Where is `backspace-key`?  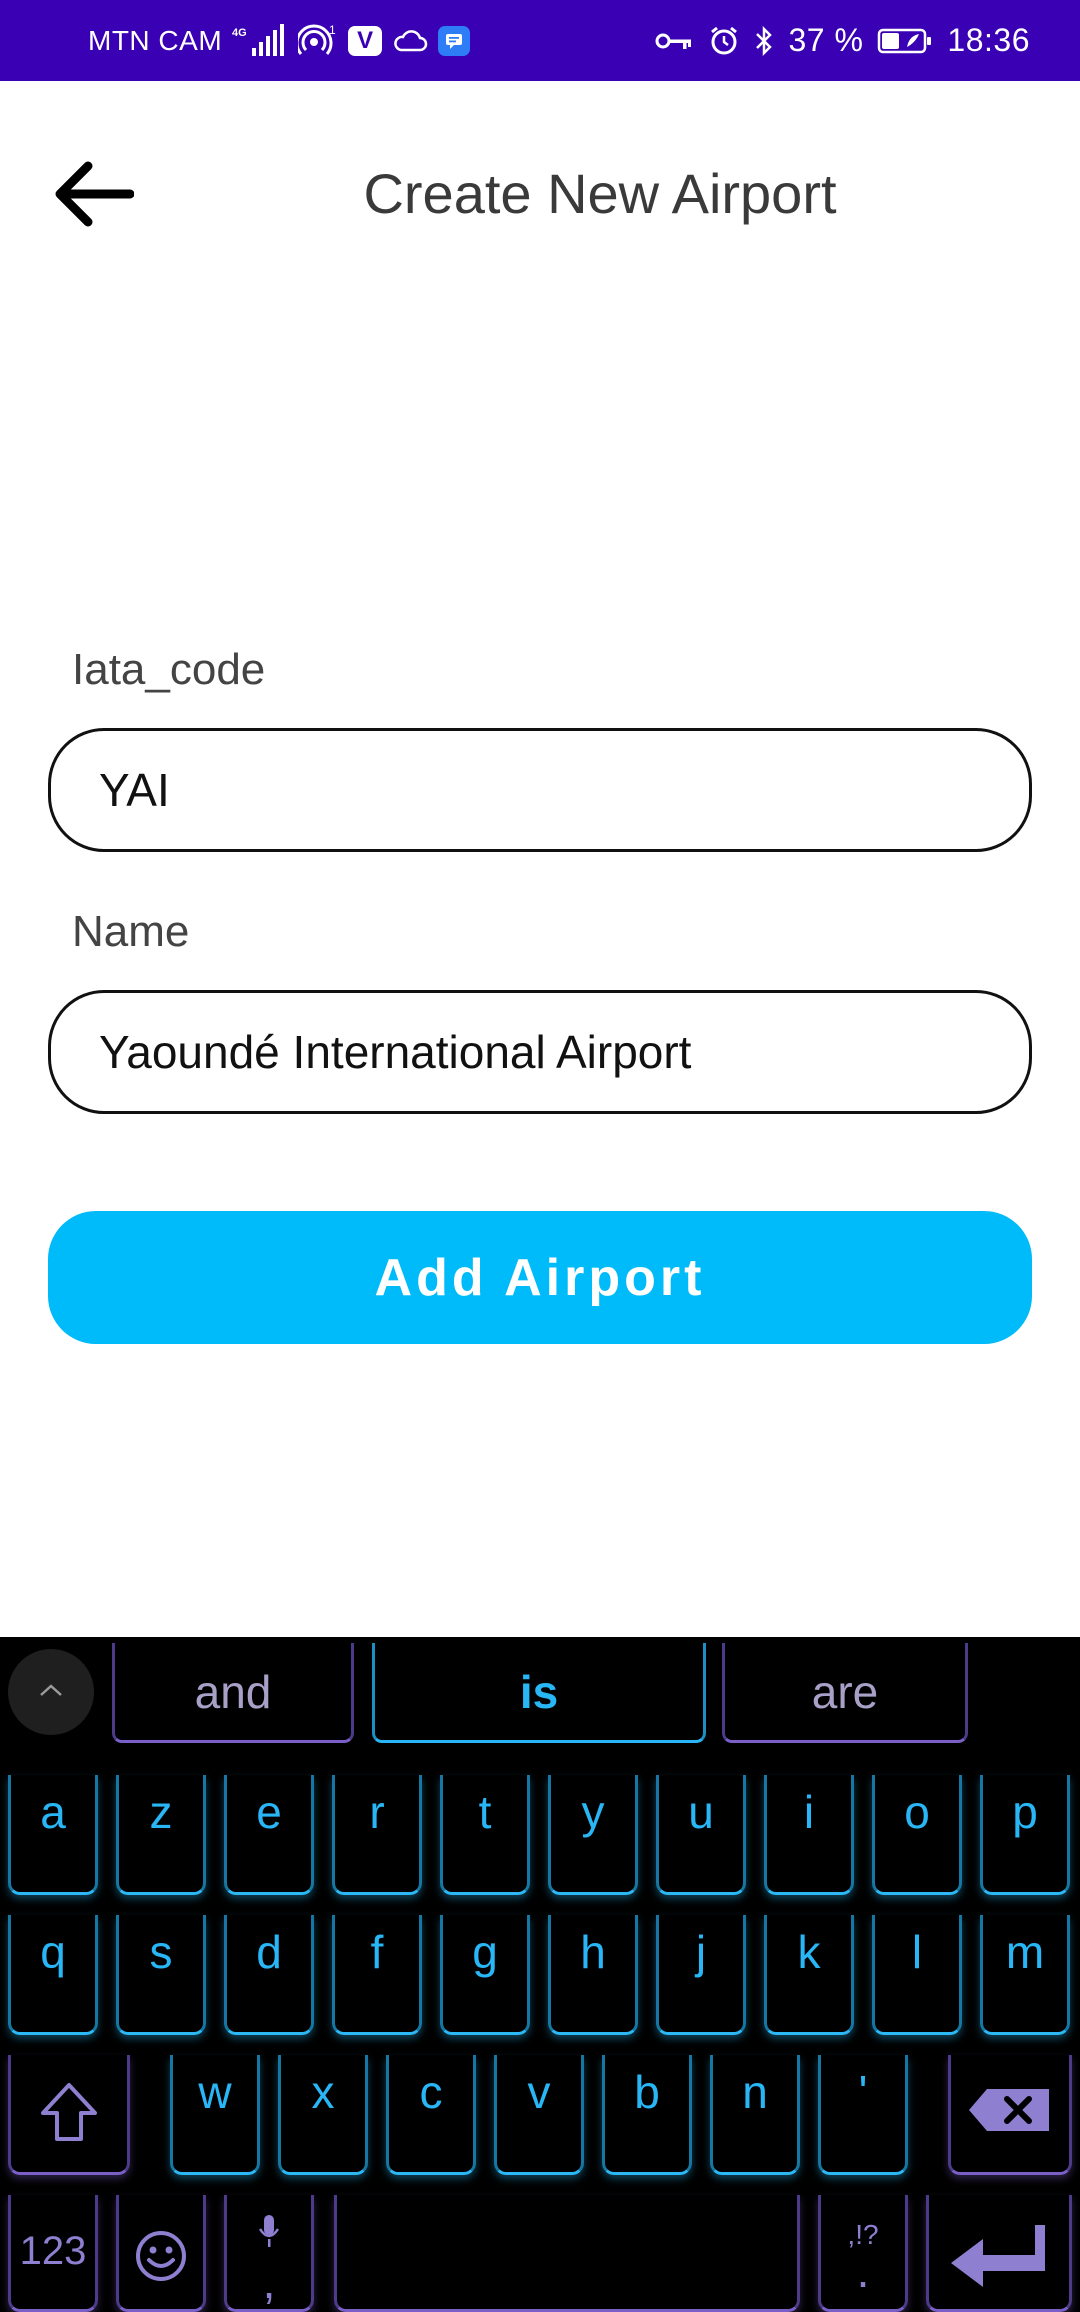 backspace-key is located at coordinates (1010, 2115).